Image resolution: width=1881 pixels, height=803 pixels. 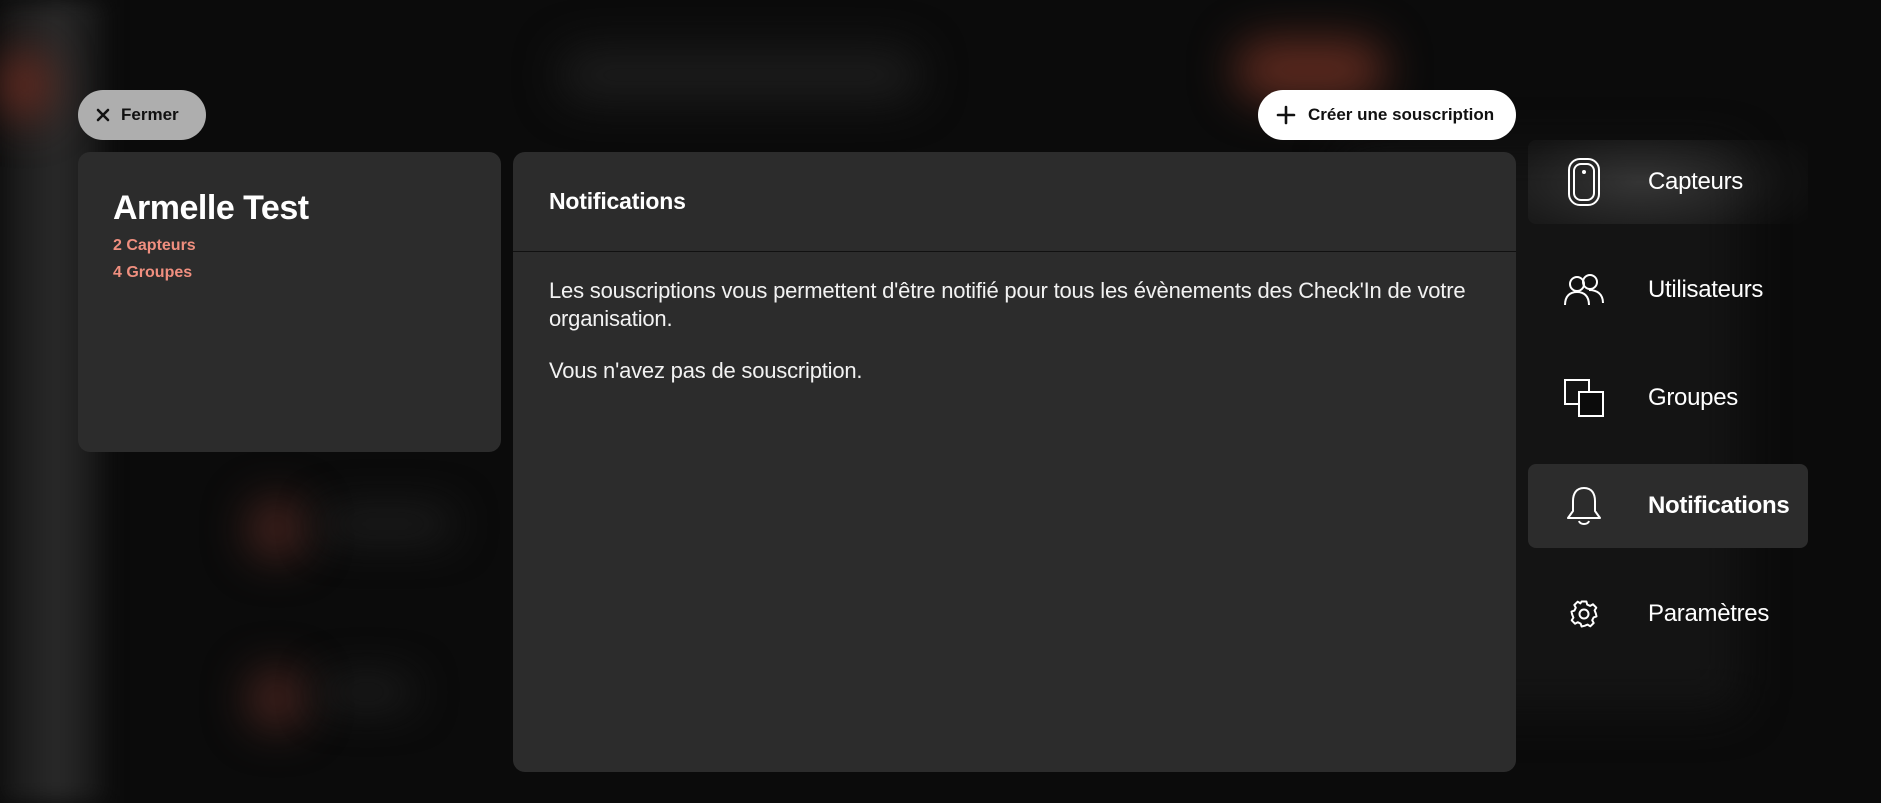 What do you see at coordinates (1584, 614) in the screenshot?
I see `gear-icon` at bounding box center [1584, 614].